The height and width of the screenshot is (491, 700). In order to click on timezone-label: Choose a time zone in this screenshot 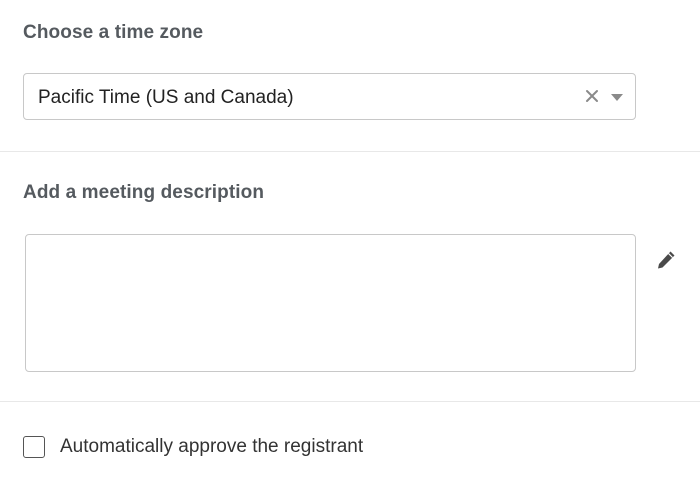, I will do `click(113, 32)`.